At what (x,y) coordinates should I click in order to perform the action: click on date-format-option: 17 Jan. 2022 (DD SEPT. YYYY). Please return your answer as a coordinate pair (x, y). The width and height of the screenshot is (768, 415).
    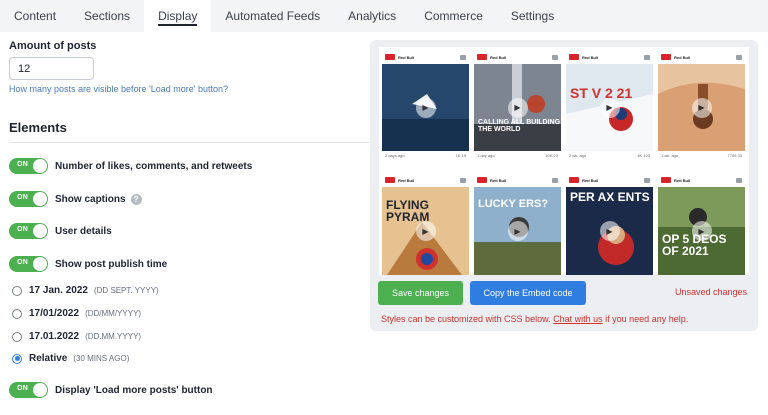
    Looking at the image, I should click on (85, 290).